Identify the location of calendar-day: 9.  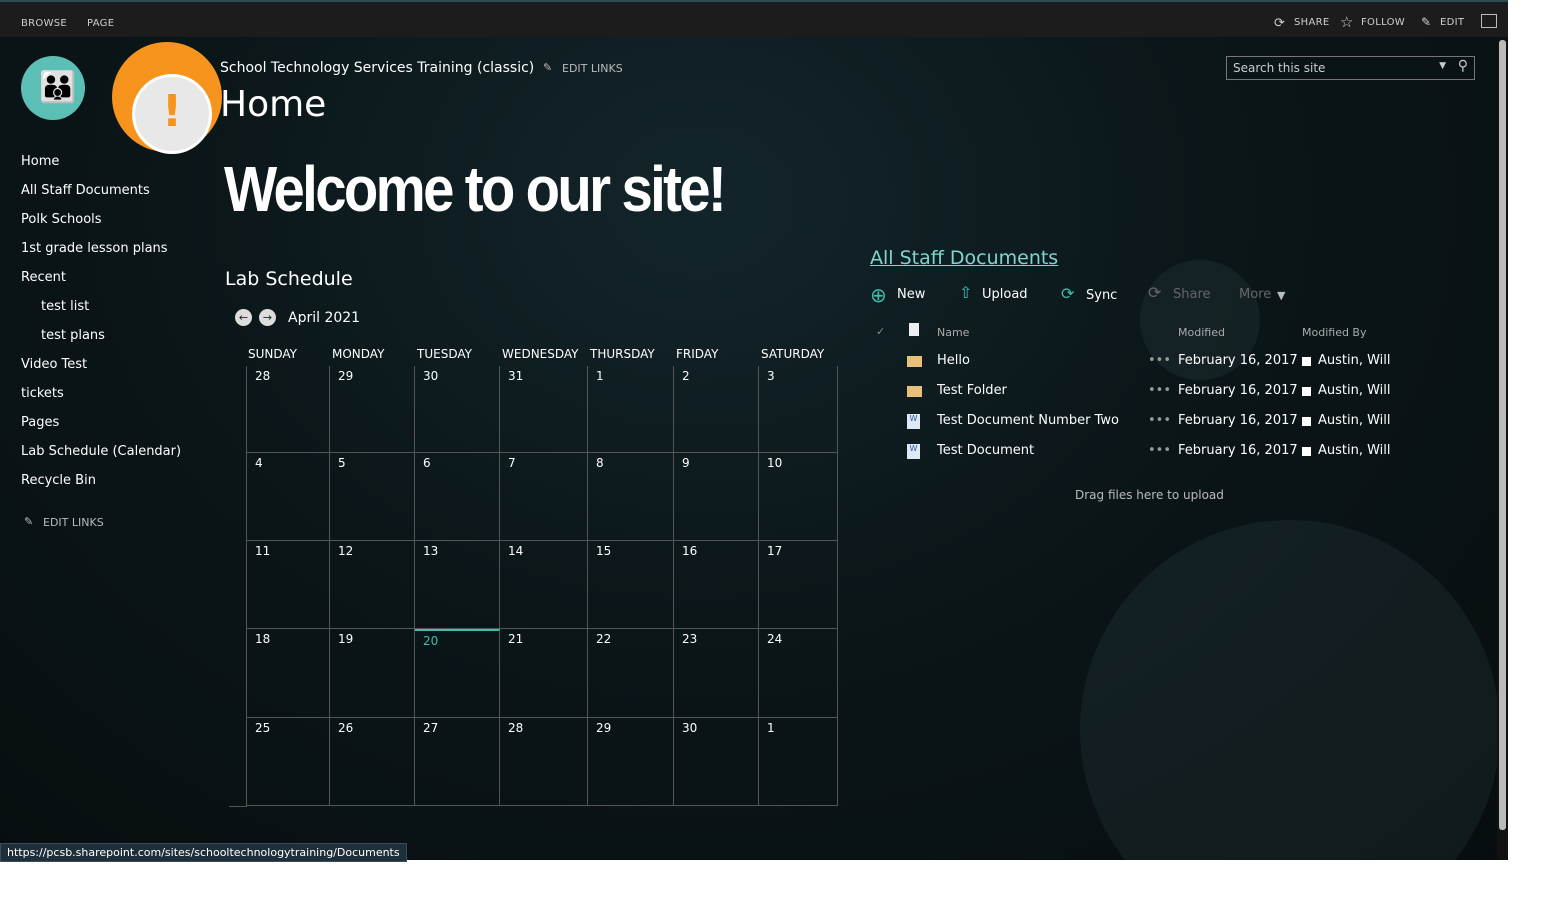
(716, 497).